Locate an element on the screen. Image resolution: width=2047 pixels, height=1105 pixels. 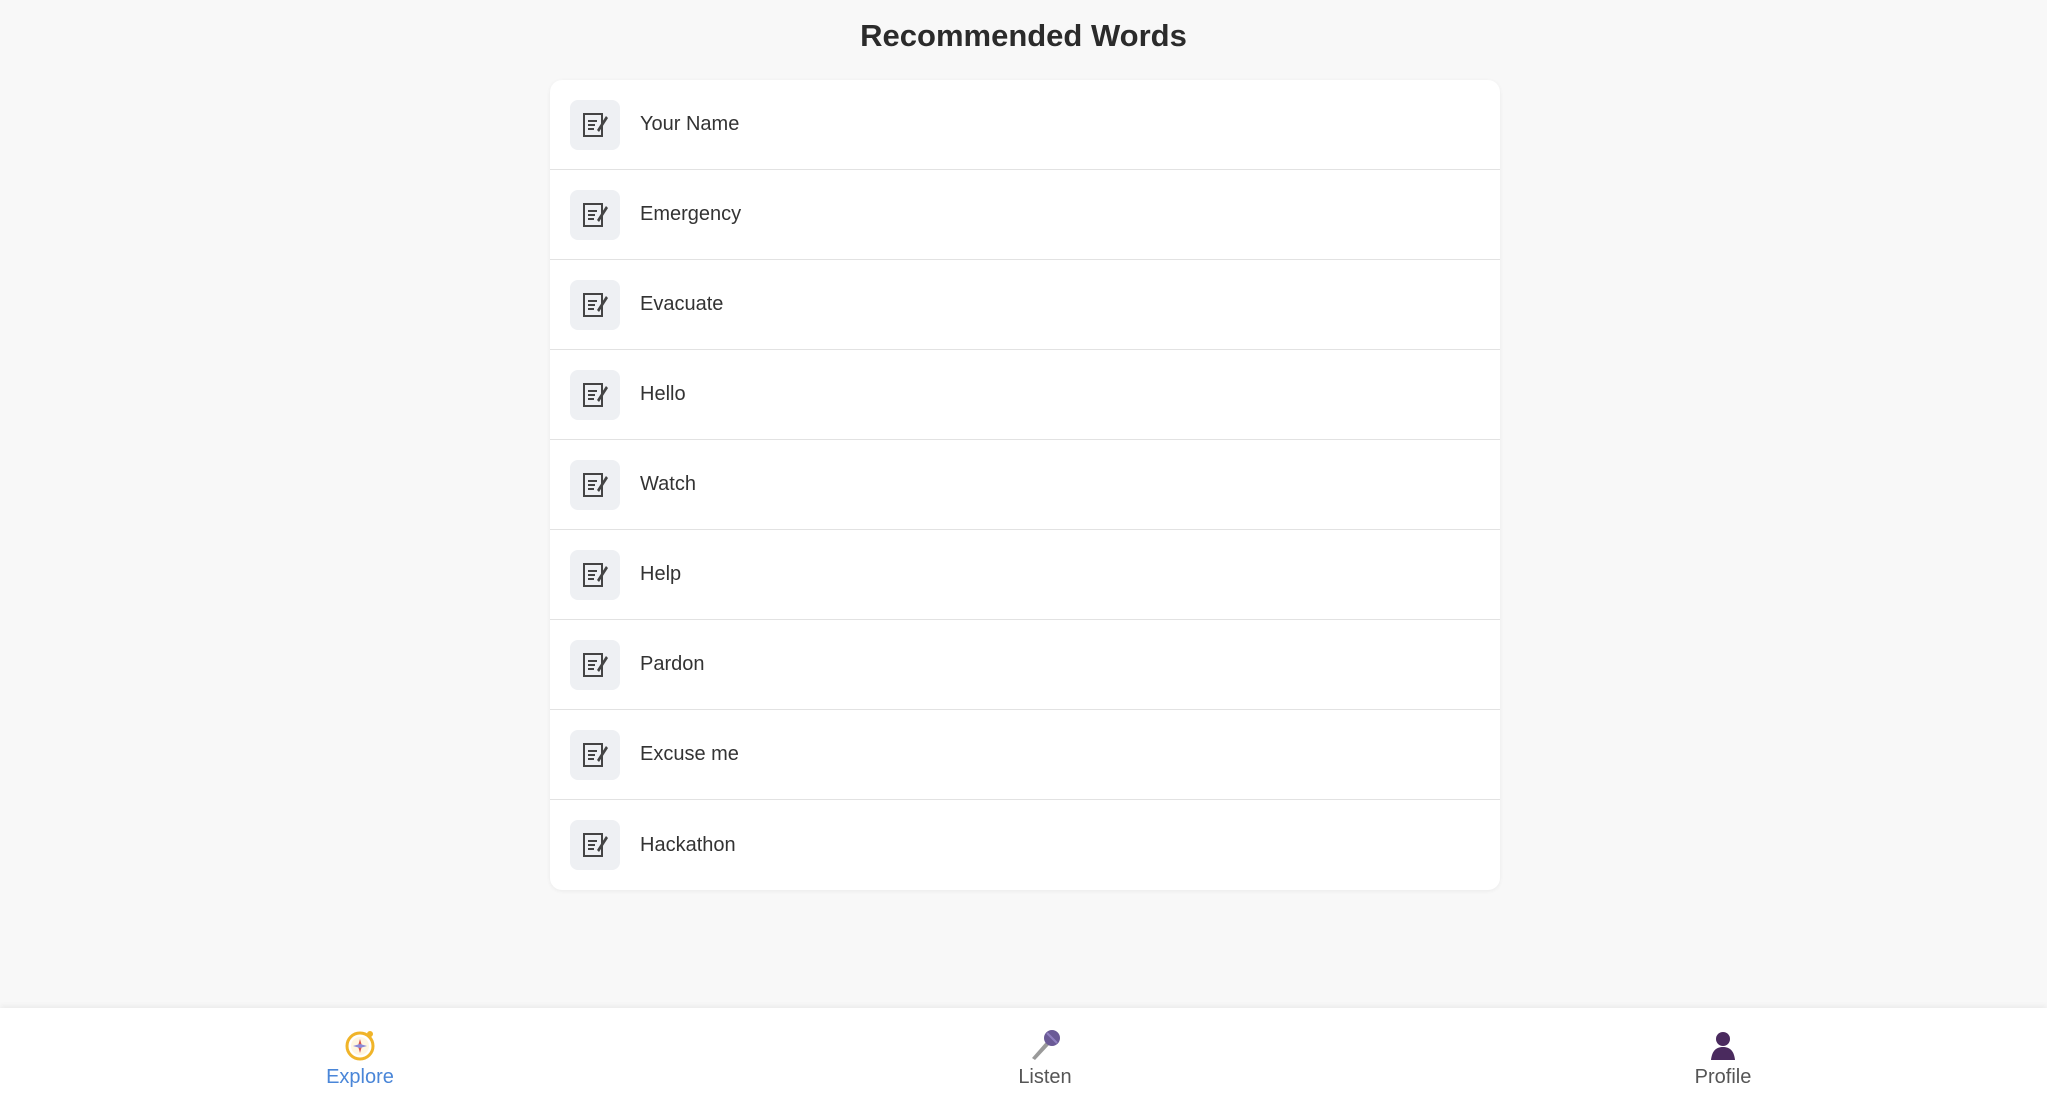
word-label: Excuse me is located at coordinates (689, 754).